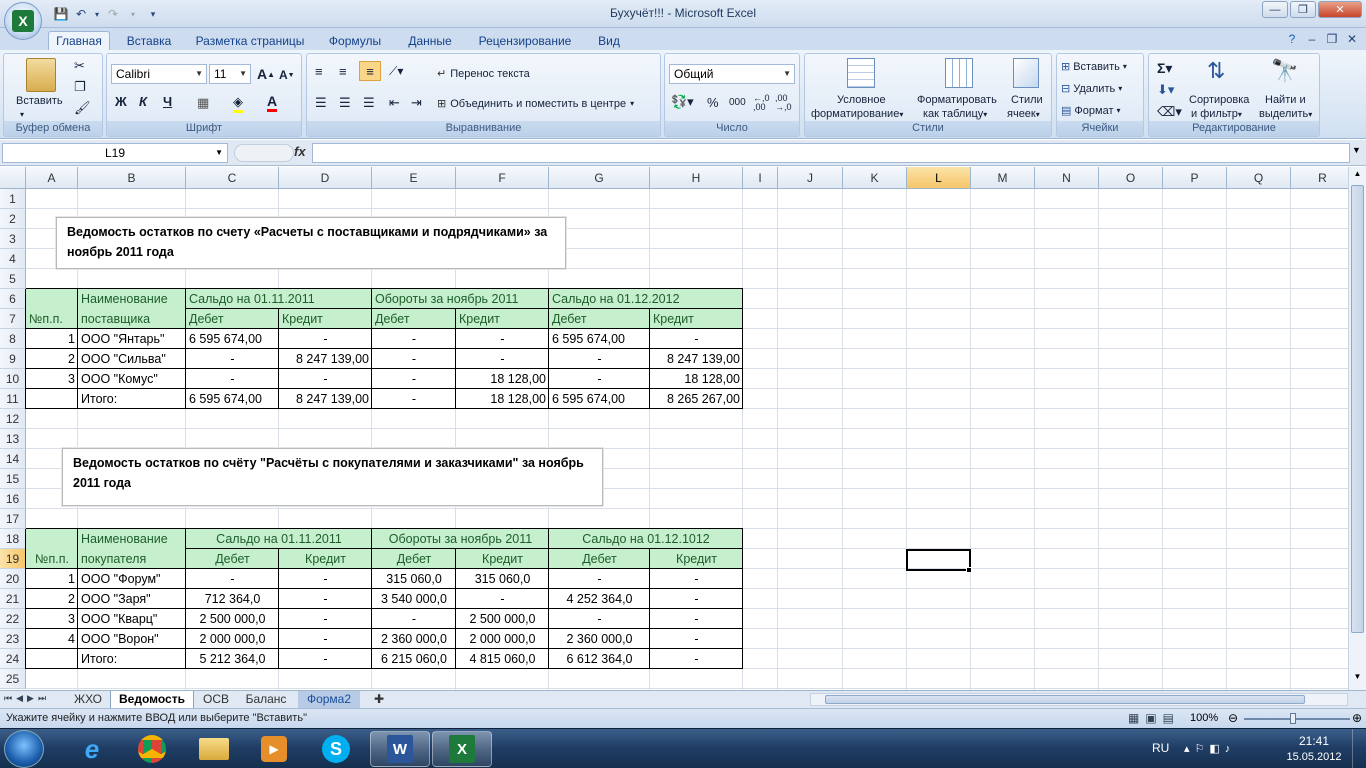  Describe the element at coordinates (13, 419) in the screenshot. I see `row-header-12: 12` at that location.